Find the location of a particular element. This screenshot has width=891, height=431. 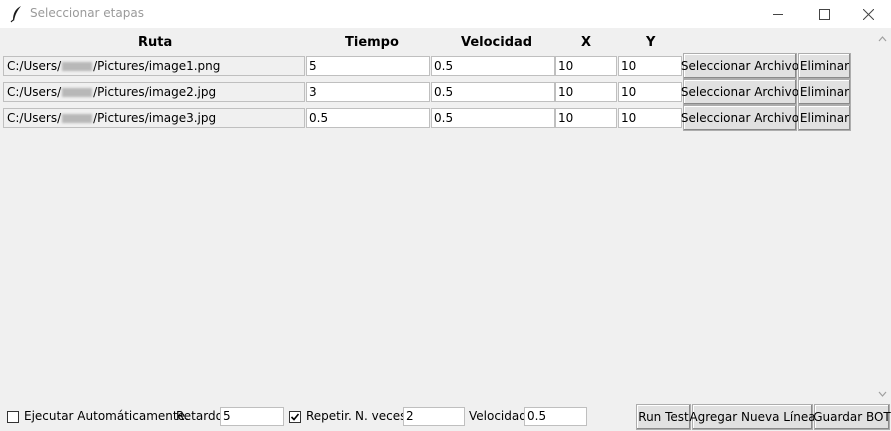

path-field: C:/Users/ /Pictures/image3.jpg is located at coordinates (154, 118).